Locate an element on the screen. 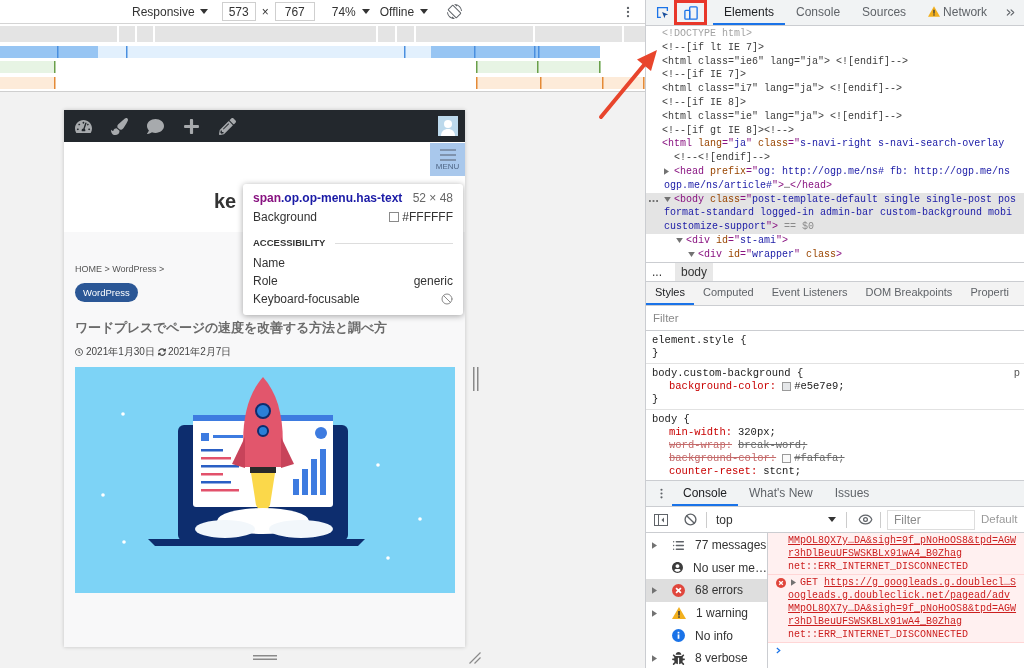 The width and height of the screenshot is (1024, 668). stylesheet-link: p is located at coordinates (1016, 373).